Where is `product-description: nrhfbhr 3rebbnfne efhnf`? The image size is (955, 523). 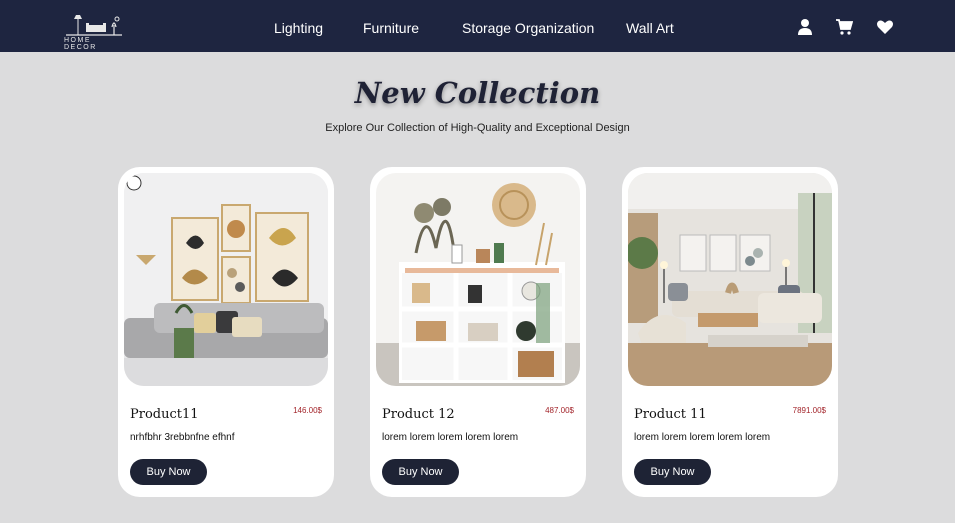
product-description: nrhfbhr 3rebbnfne efhnf is located at coordinates (182, 437).